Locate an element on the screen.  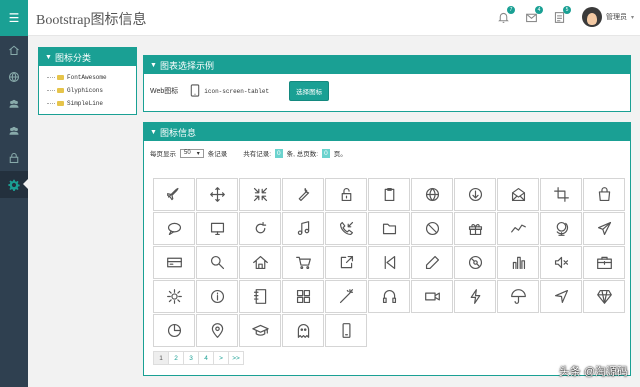
pencil-icon is located at coordinates (432, 262).